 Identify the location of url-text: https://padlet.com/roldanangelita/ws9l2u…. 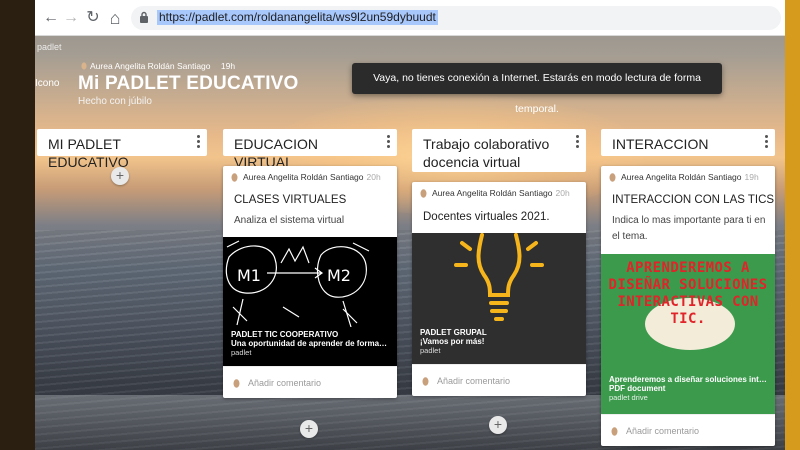
(297, 17).